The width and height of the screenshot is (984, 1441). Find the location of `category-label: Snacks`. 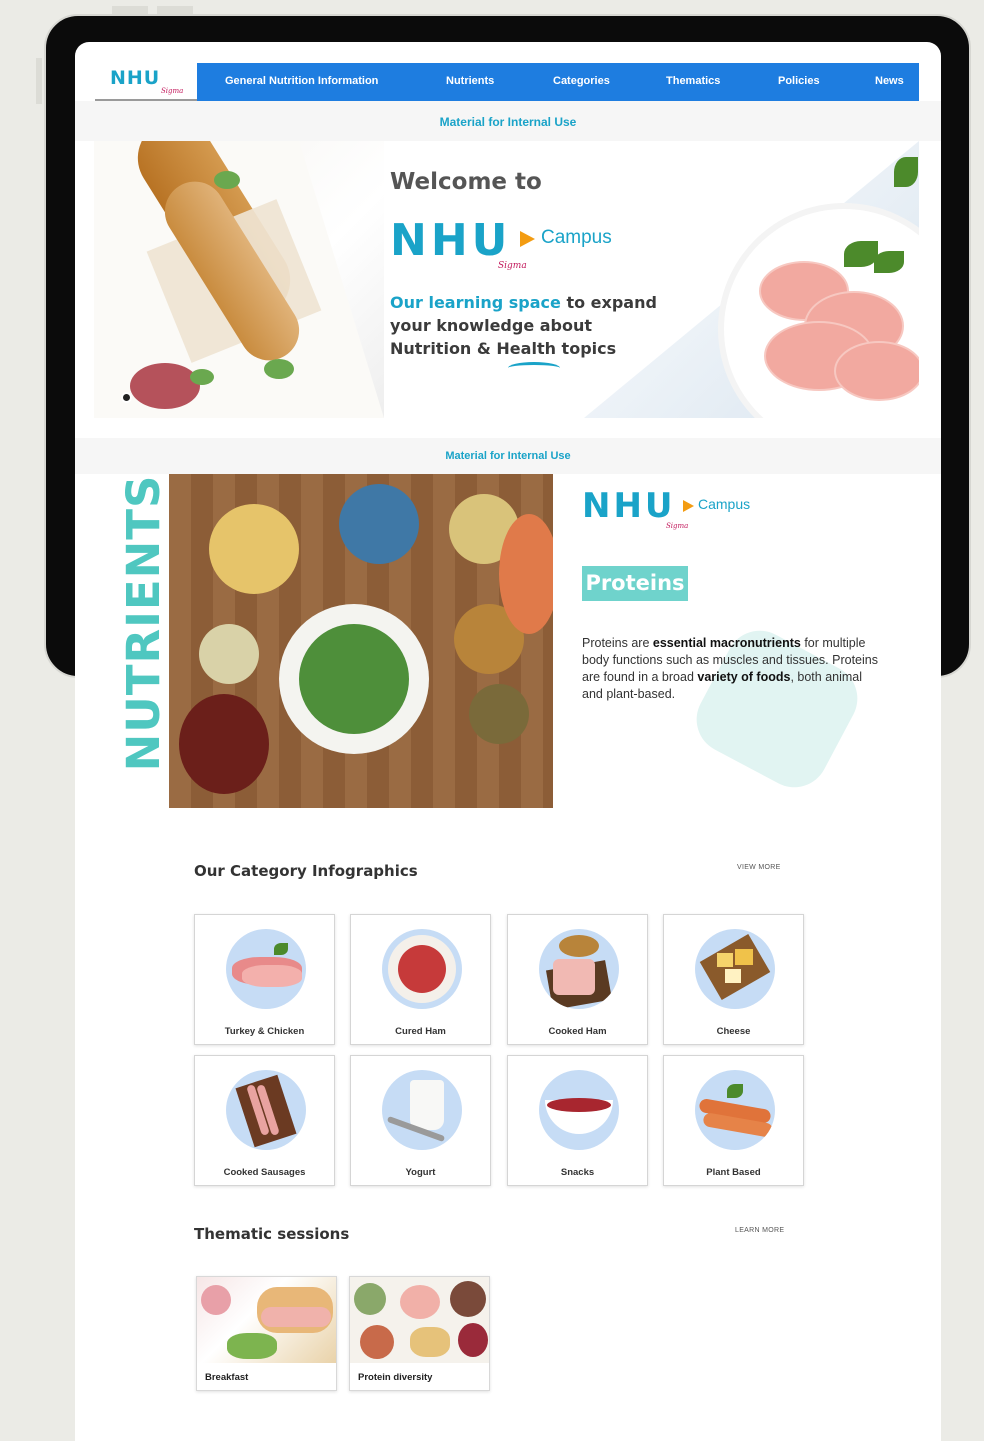

category-label: Snacks is located at coordinates (577, 1172).